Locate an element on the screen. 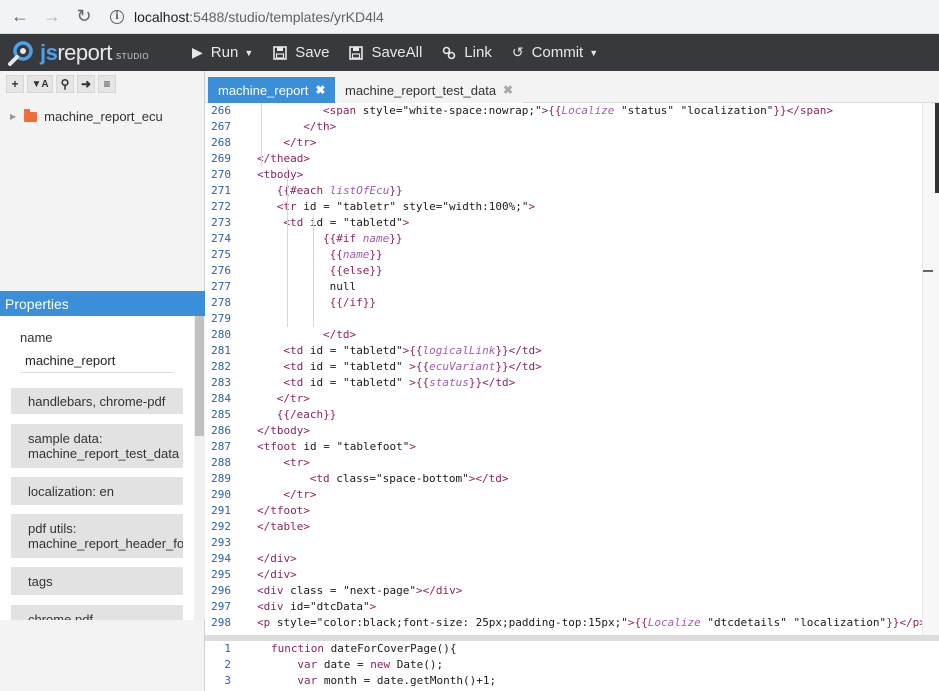  code-line: 283 <td id = "tabletd" >{{status}}</td> is located at coordinates (563, 383).